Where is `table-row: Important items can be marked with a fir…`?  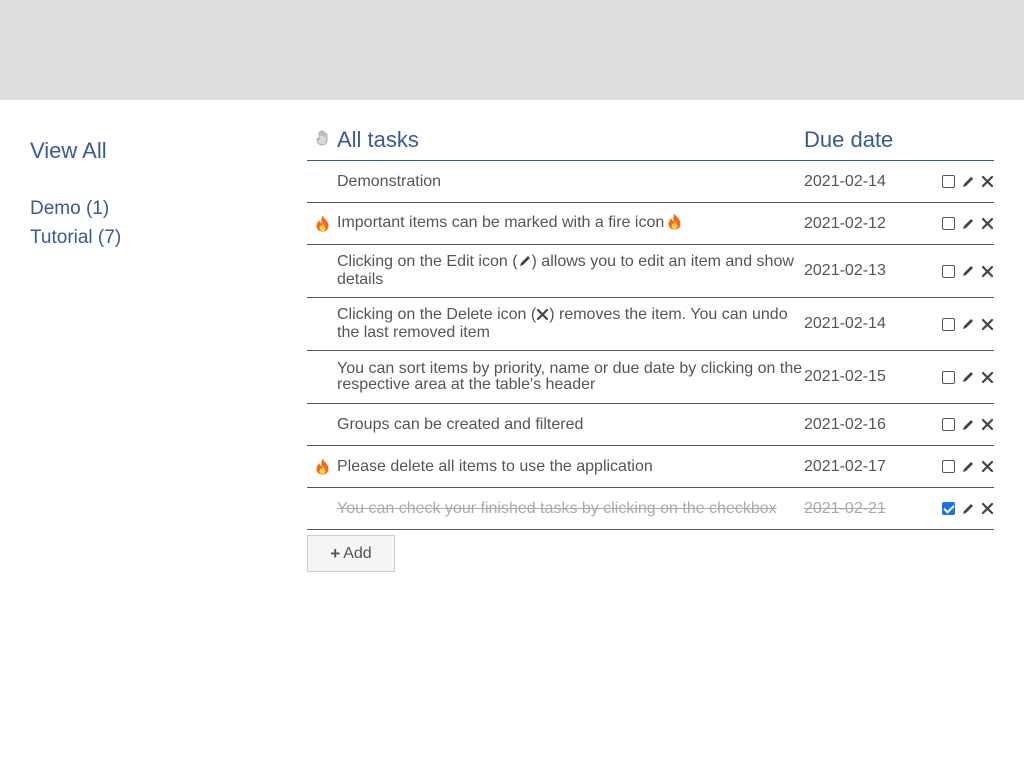 table-row: Important items can be marked with a fir… is located at coordinates (650, 224).